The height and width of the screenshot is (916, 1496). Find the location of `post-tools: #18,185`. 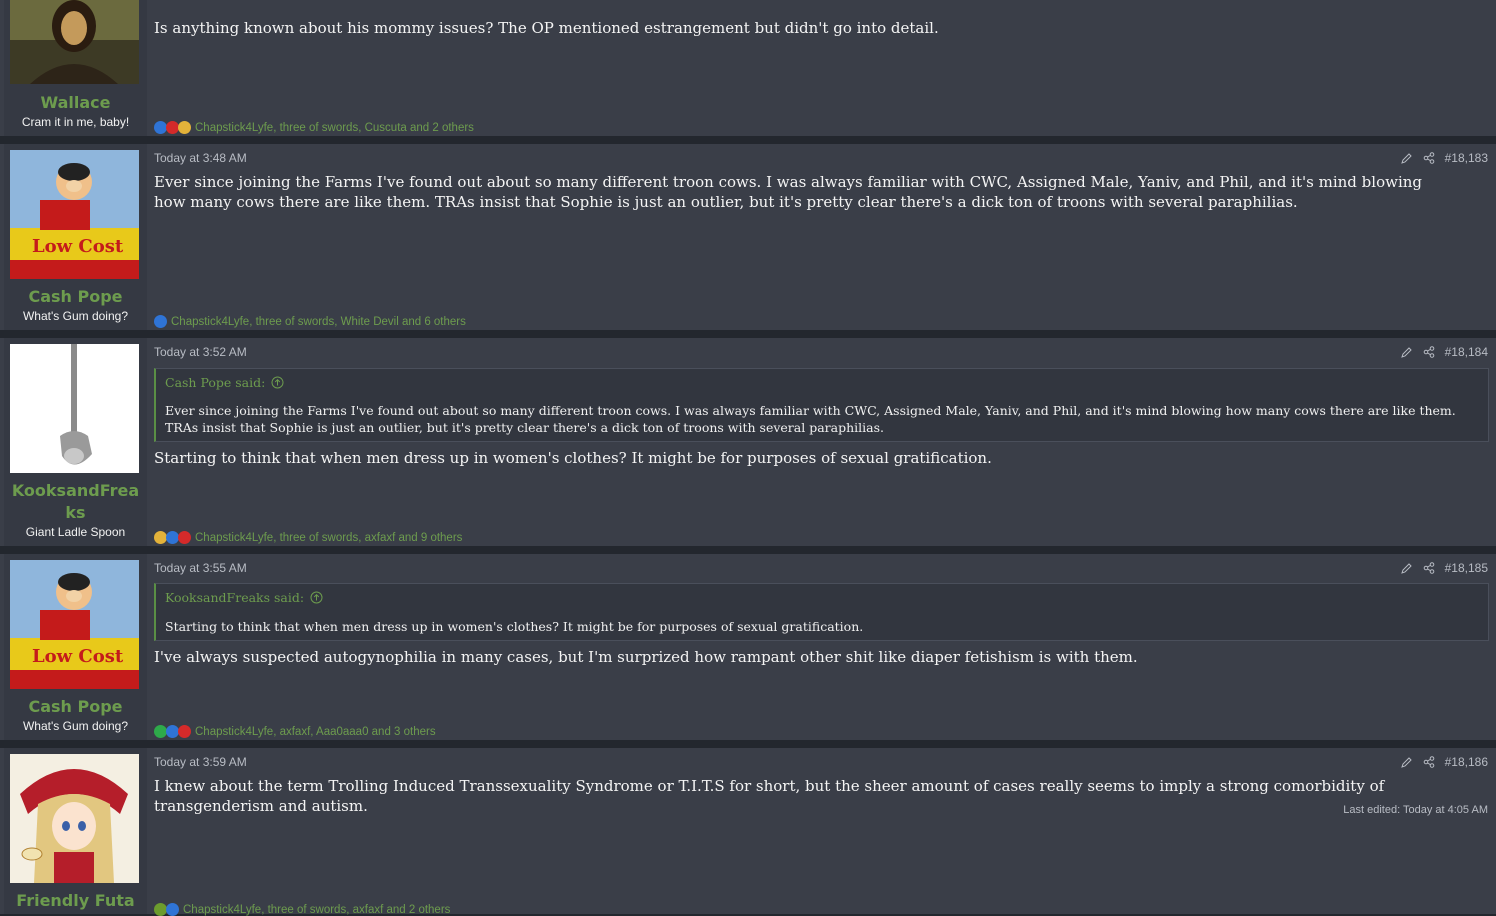

post-tools: #18,185 is located at coordinates (1444, 568).